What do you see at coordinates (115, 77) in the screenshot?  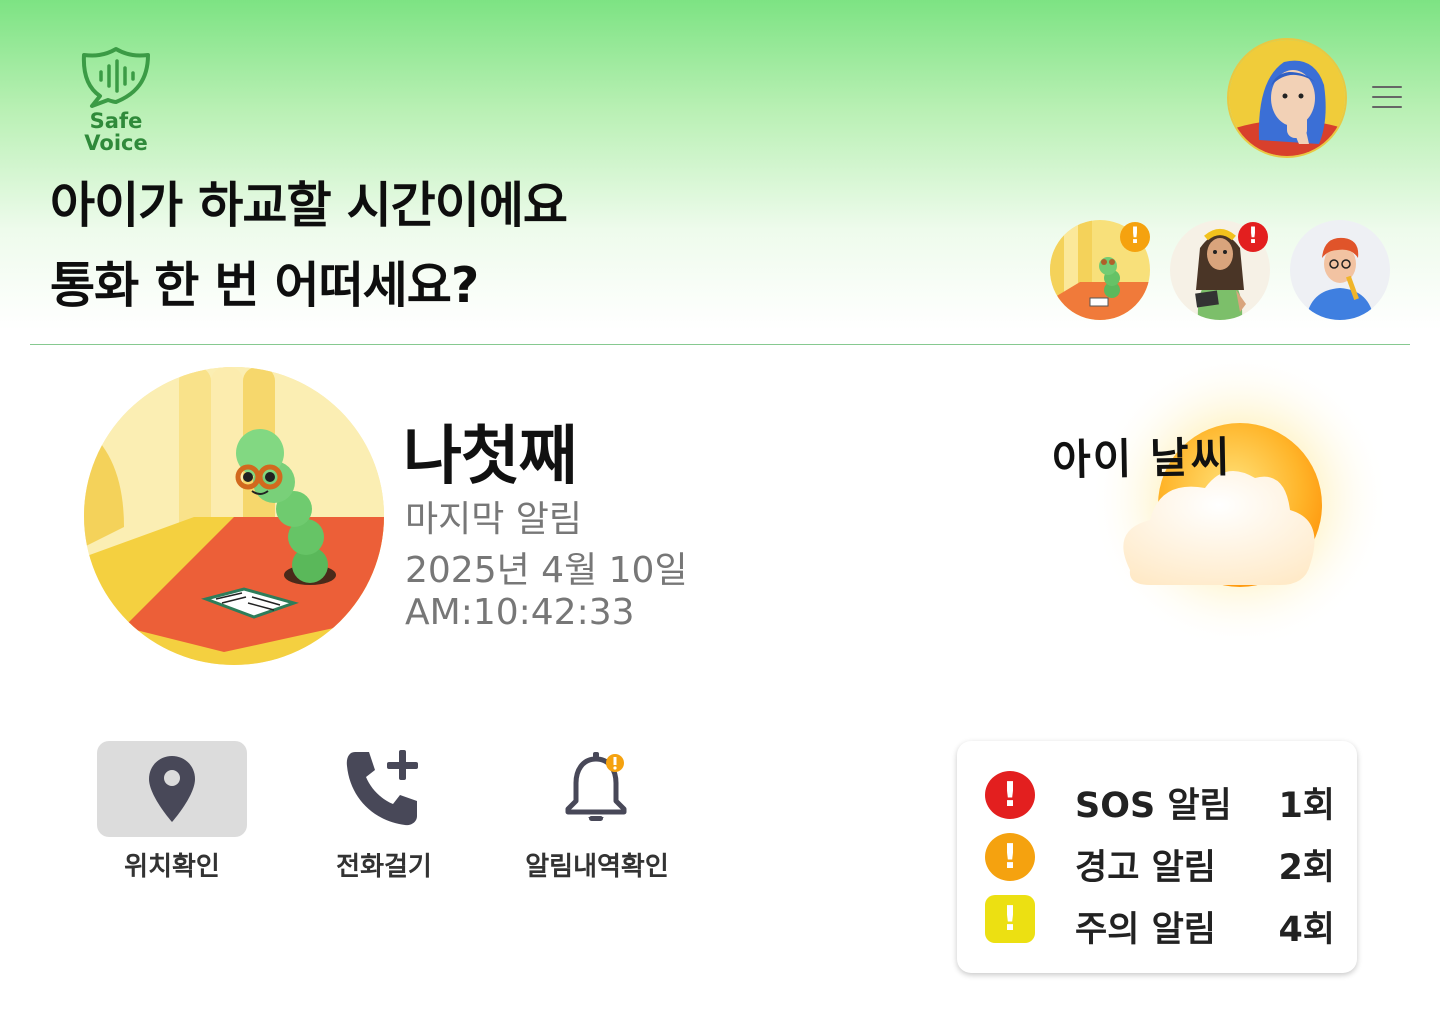 I see `shield-speech-icon` at bounding box center [115, 77].